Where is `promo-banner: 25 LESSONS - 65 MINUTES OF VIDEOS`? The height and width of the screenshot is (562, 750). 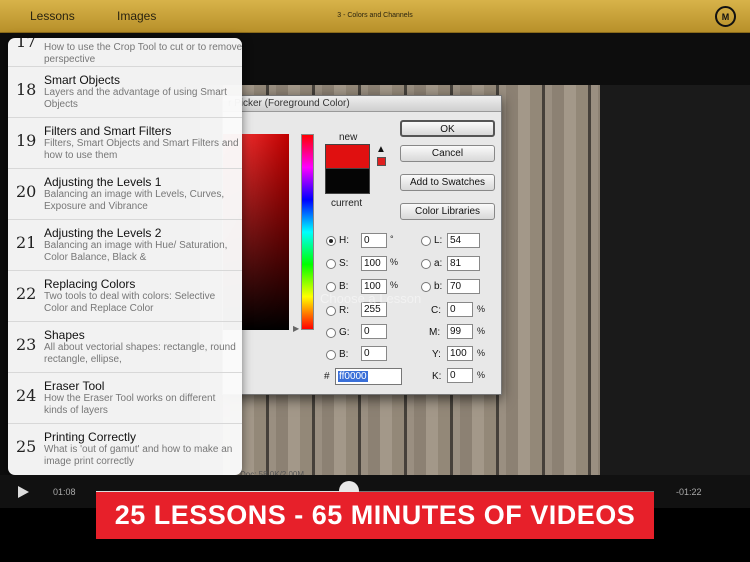
promo-banner: 25 LESSONS - 65 MINUTES OF VIDEOS is located at coordinates (375, 515).